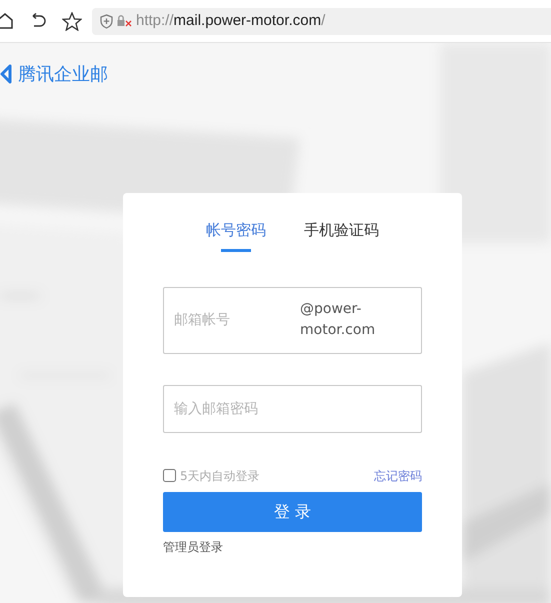 This screenshot has width=551, height=603. Describe the element at coordinates (398, 475) in the screenshot. I see `forgot-password-link: 忘记密码` at that location.